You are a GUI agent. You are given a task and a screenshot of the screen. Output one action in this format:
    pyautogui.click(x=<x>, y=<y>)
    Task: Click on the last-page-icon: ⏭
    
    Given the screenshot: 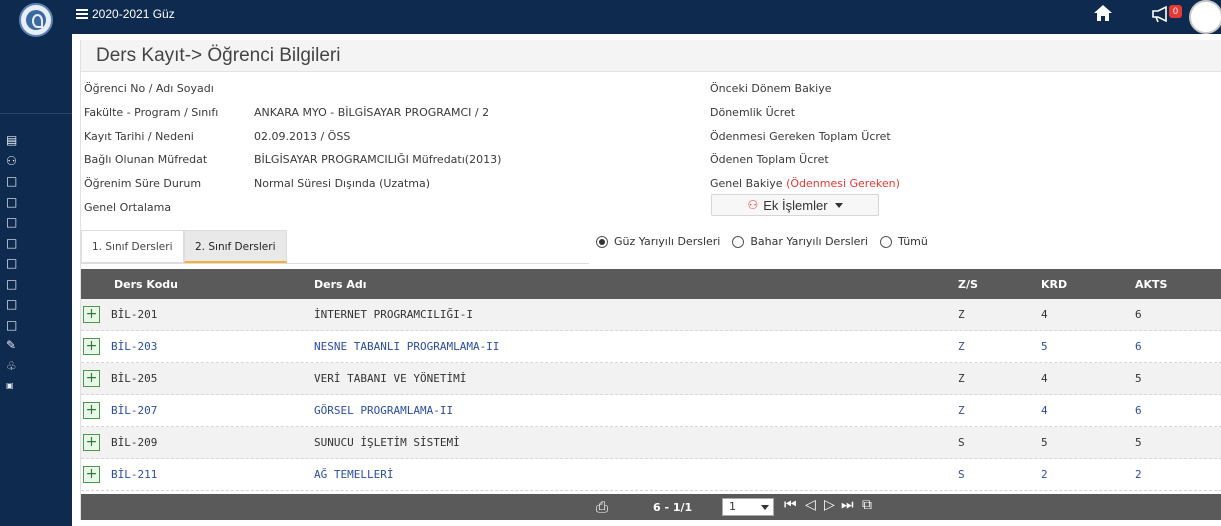 What is the action you would take?
    pyautogui.click(x=847, y=505)
    